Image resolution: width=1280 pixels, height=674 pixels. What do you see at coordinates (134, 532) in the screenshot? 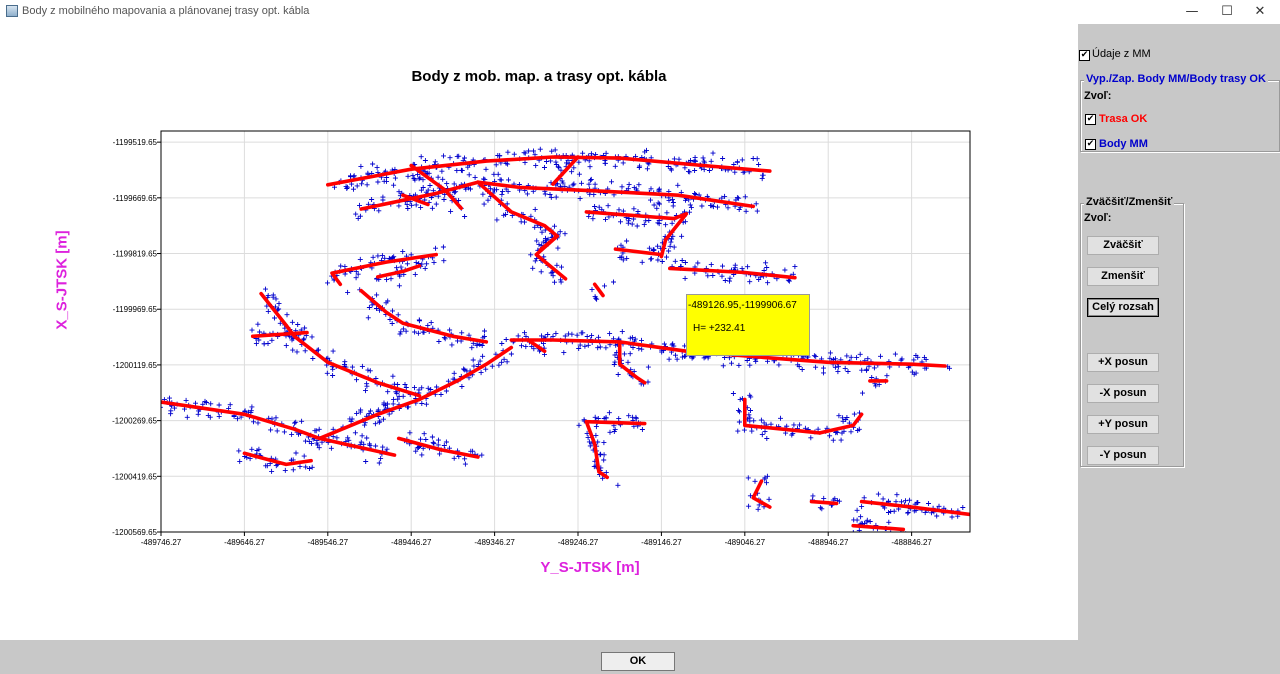
I see `y-tick-label: -1200569.65` at bounding box center [134, 532].